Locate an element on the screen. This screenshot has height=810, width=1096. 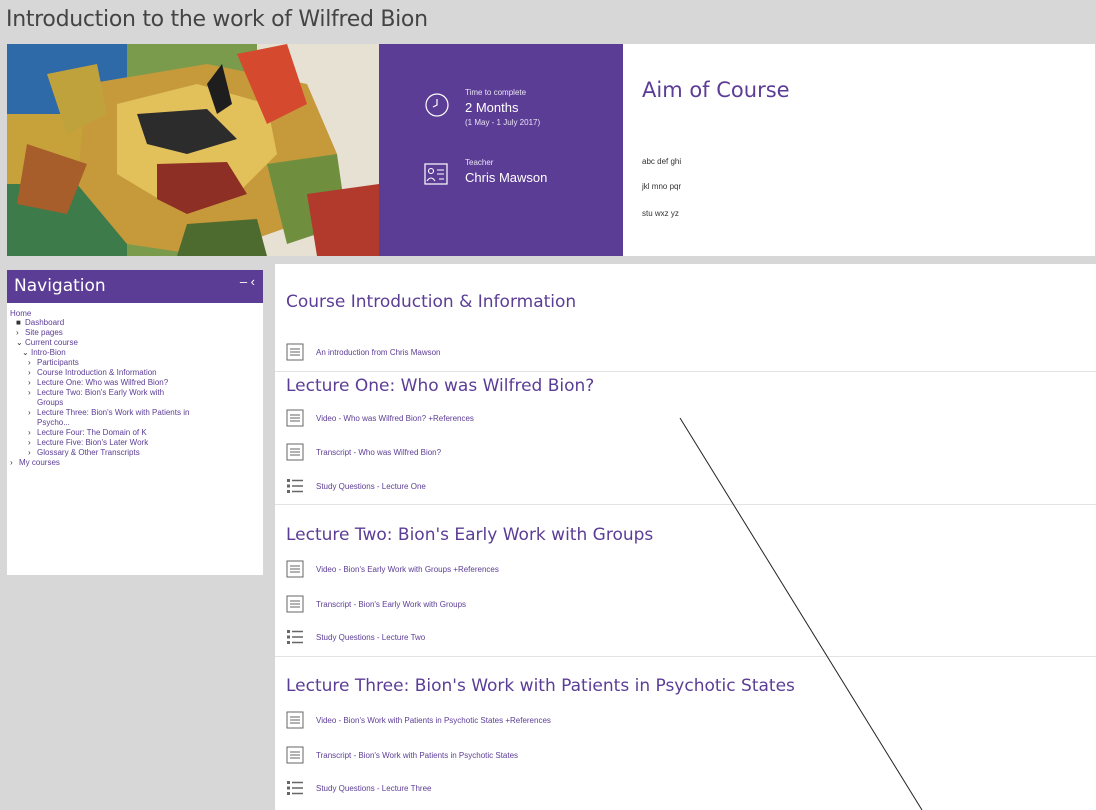
section-title: Lecture One: Who was Wilfred Bion? is located at coordinates (440, 386).